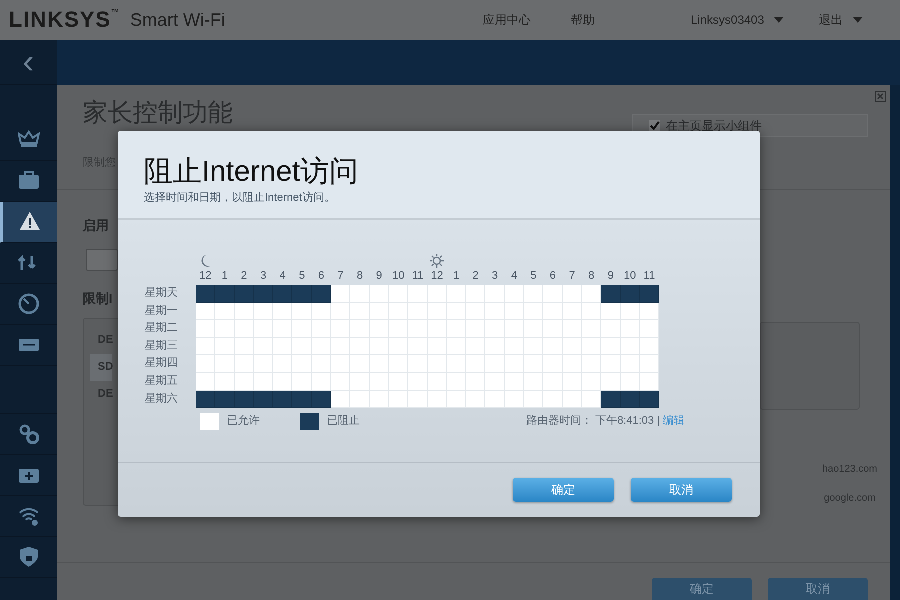 The width and height of the screenshot is (900, 600). I want to click on moon-icon, so click(206, 261).